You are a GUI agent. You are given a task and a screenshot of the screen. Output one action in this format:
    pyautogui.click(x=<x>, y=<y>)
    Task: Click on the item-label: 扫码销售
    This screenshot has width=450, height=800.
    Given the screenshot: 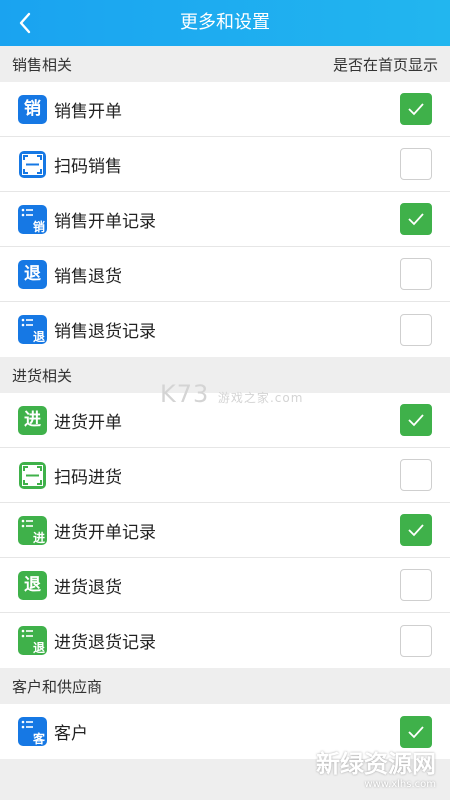 What is the action you would take?
    pyautogui.click(x=88, y=166)
    